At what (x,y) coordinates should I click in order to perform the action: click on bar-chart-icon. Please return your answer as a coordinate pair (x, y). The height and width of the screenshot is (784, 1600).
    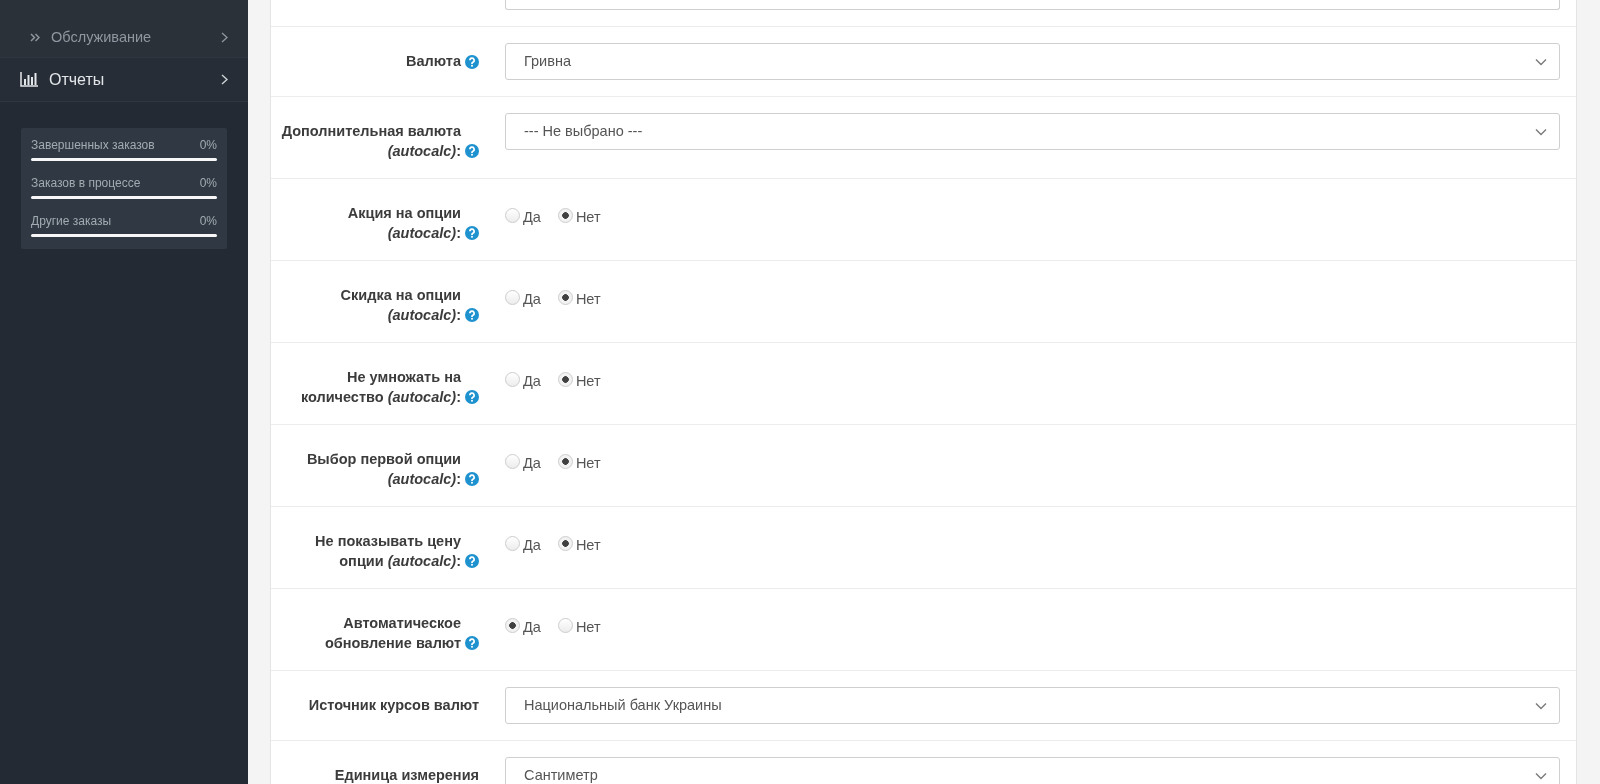
    Looking at the image, I should click on (29, 79).